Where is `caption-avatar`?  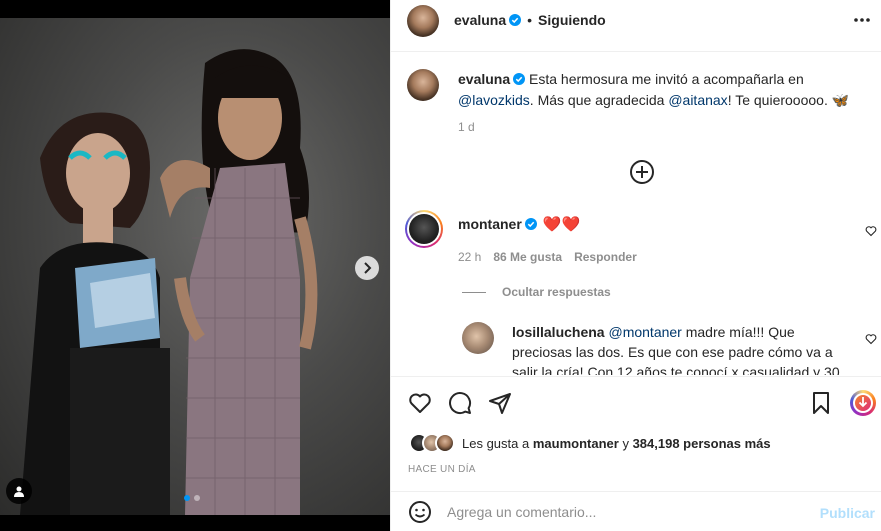 caption-avatar is located at coordinates (423, 85).